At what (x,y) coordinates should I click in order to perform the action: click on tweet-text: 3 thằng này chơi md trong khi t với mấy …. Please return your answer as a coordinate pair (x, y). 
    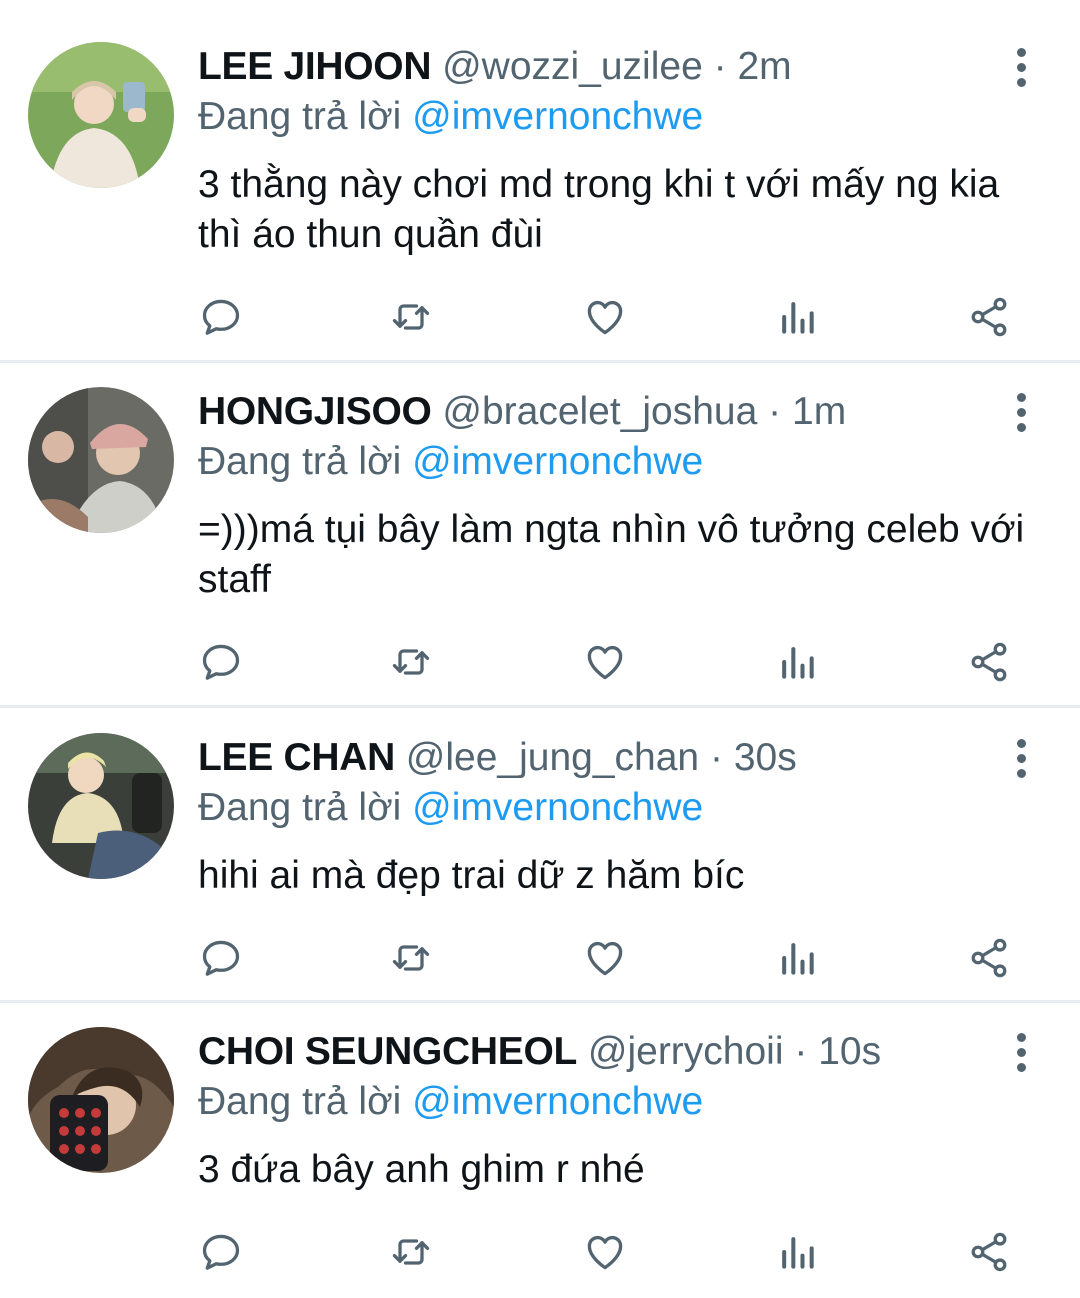
    Looking at the image, I should click on (599, 209).